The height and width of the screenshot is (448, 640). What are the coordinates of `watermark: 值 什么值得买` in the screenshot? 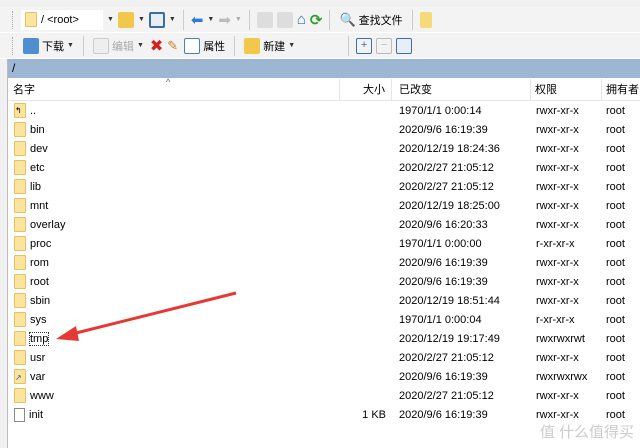 It's located at (586, 432).